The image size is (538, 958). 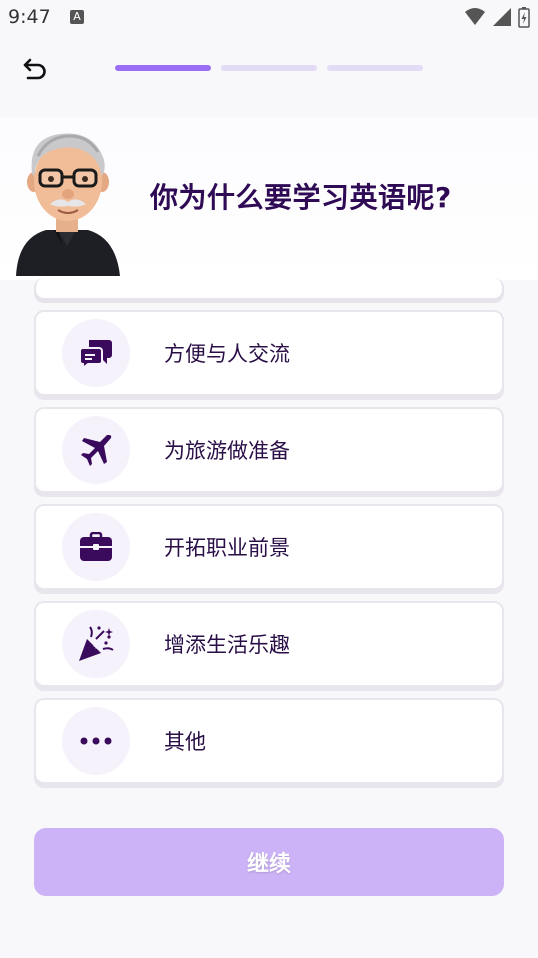 What do you see at coordinates (227, 548) in the screenshot?
I see `option-label: 开拓职业前景` at bounding box center [227, 548].